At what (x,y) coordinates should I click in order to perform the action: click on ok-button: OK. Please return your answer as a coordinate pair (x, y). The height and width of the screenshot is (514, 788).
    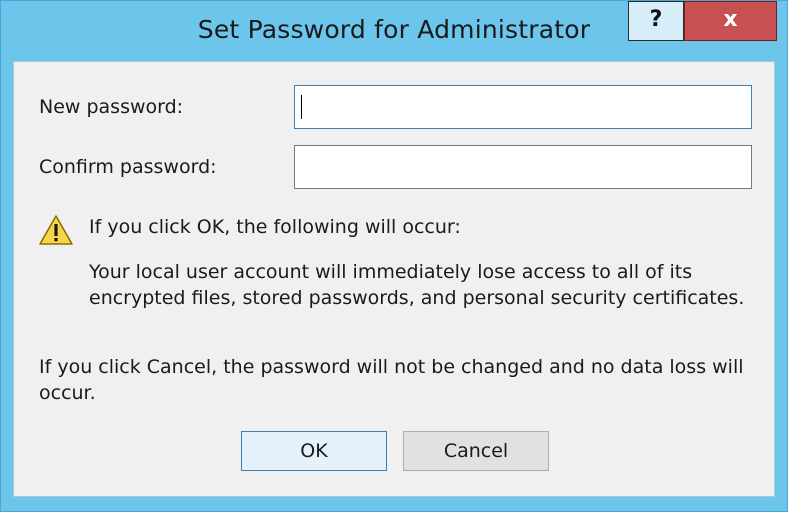
    Looking at the image, I should click on (314, 451).